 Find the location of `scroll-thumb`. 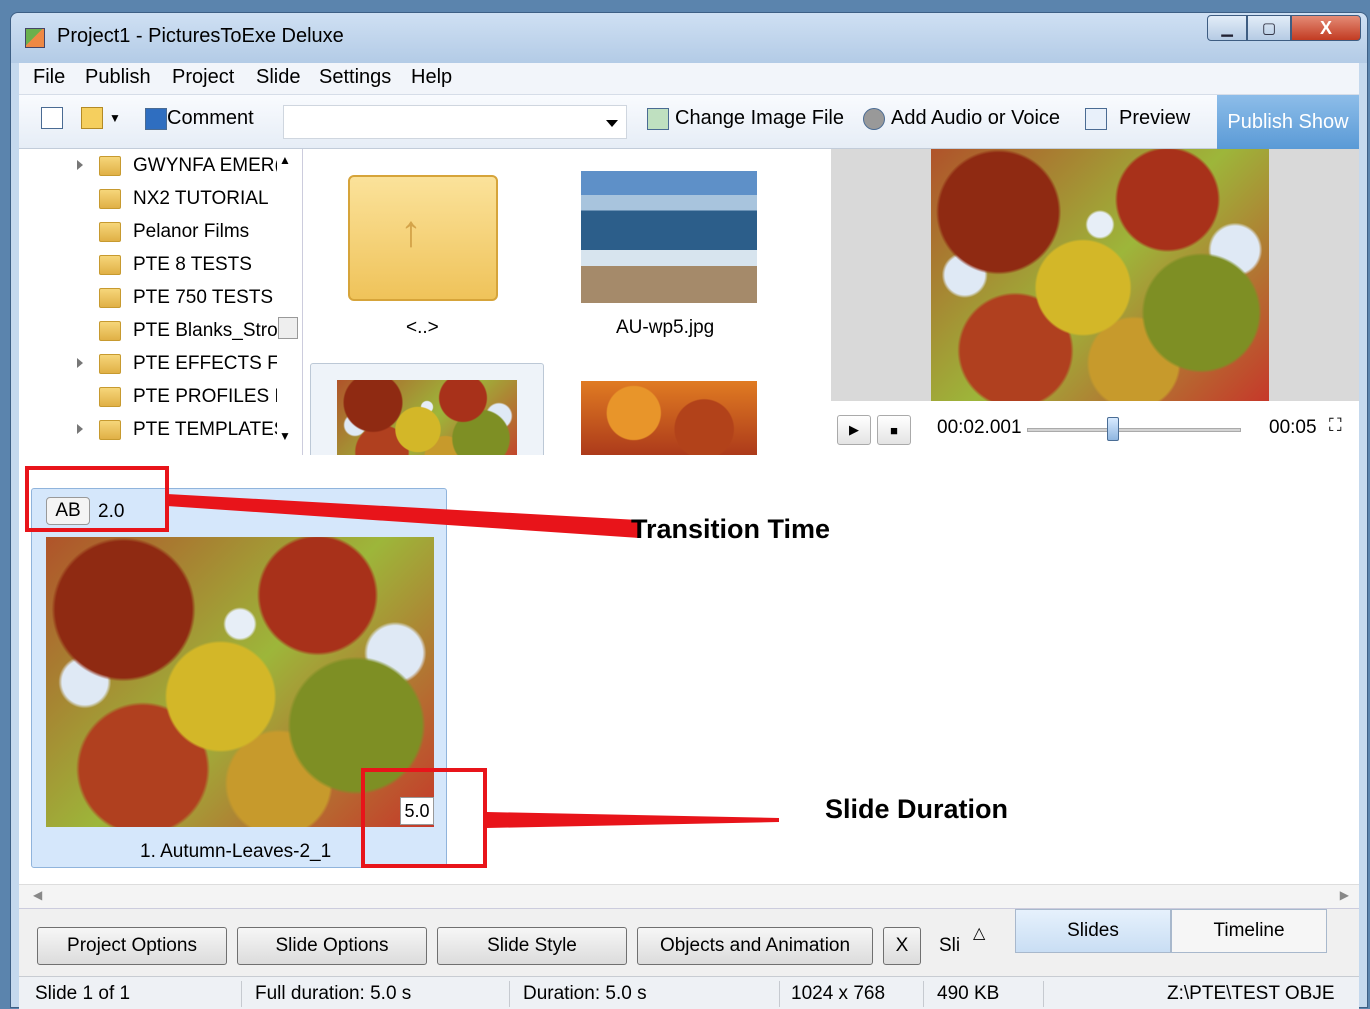

scroll-thumb is located at coordinates (288, 328).